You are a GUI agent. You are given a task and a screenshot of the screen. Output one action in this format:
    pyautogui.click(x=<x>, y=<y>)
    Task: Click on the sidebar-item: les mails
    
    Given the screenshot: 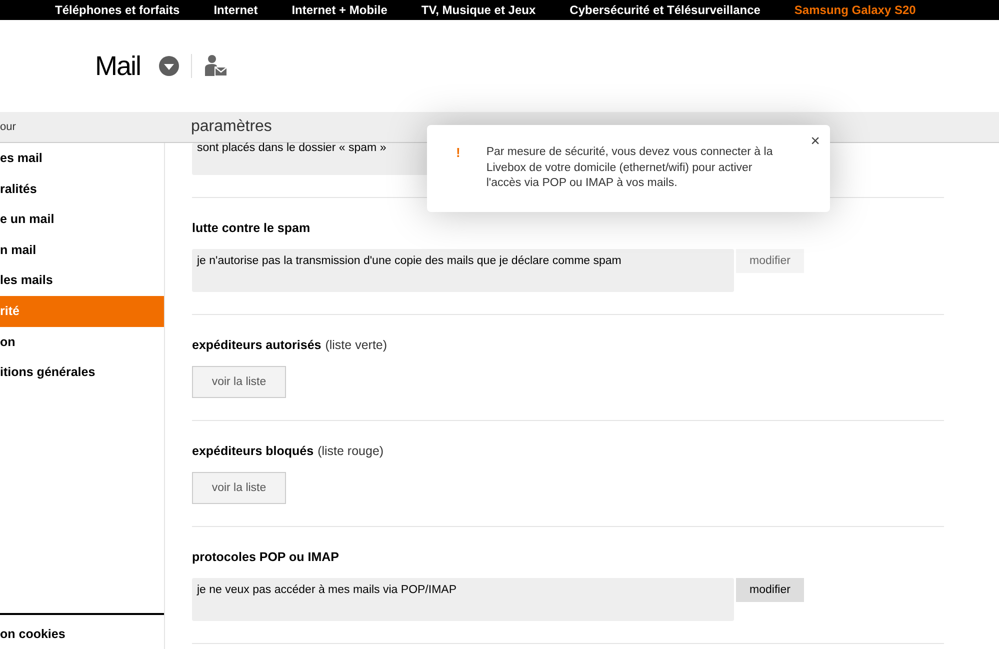 What is the action you would take?
    pyautogui.click(x=82, y=280)
    